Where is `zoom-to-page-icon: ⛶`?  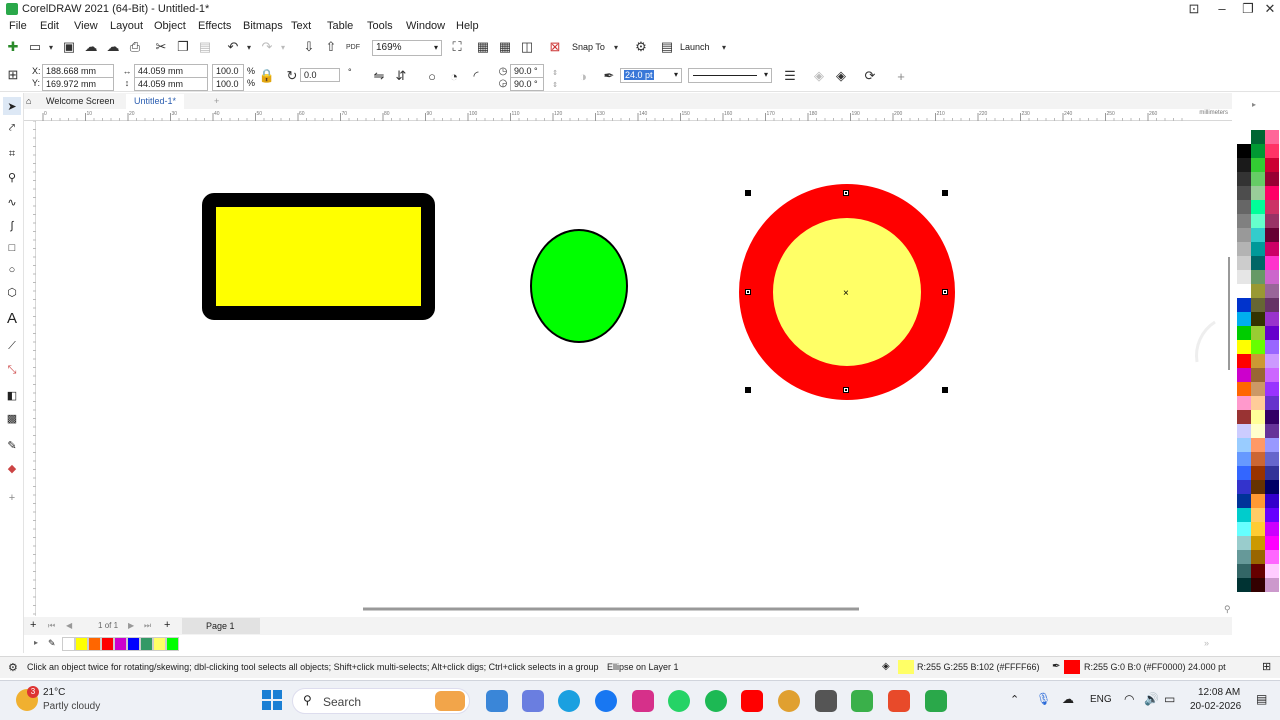
zoom-to-page-icon: ⛶ is located at coordinates (457, 47).